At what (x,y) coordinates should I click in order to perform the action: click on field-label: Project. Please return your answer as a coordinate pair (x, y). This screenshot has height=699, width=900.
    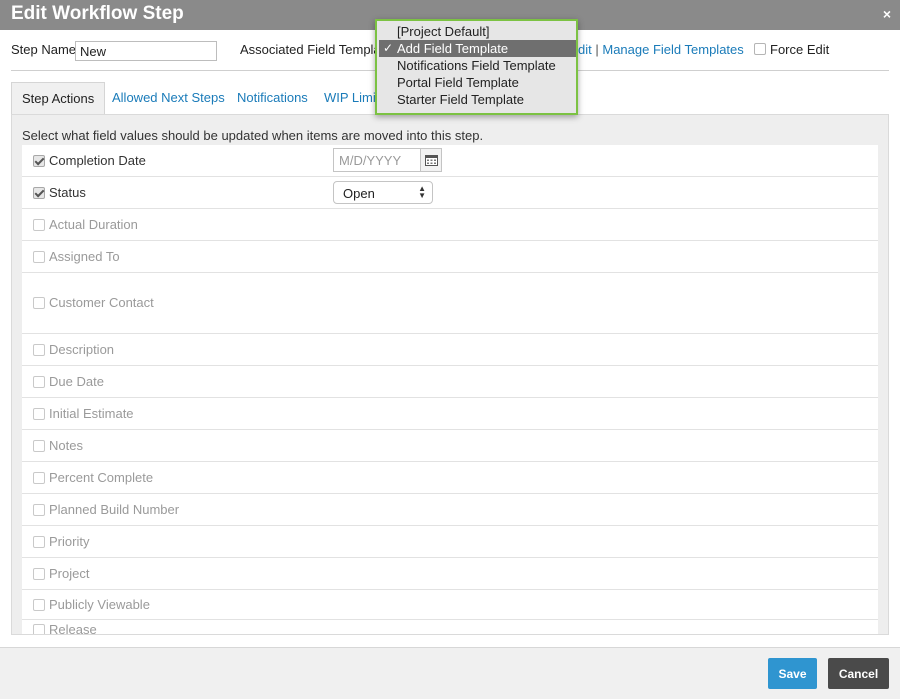
    Looking at the image, I should click on (69, 573).